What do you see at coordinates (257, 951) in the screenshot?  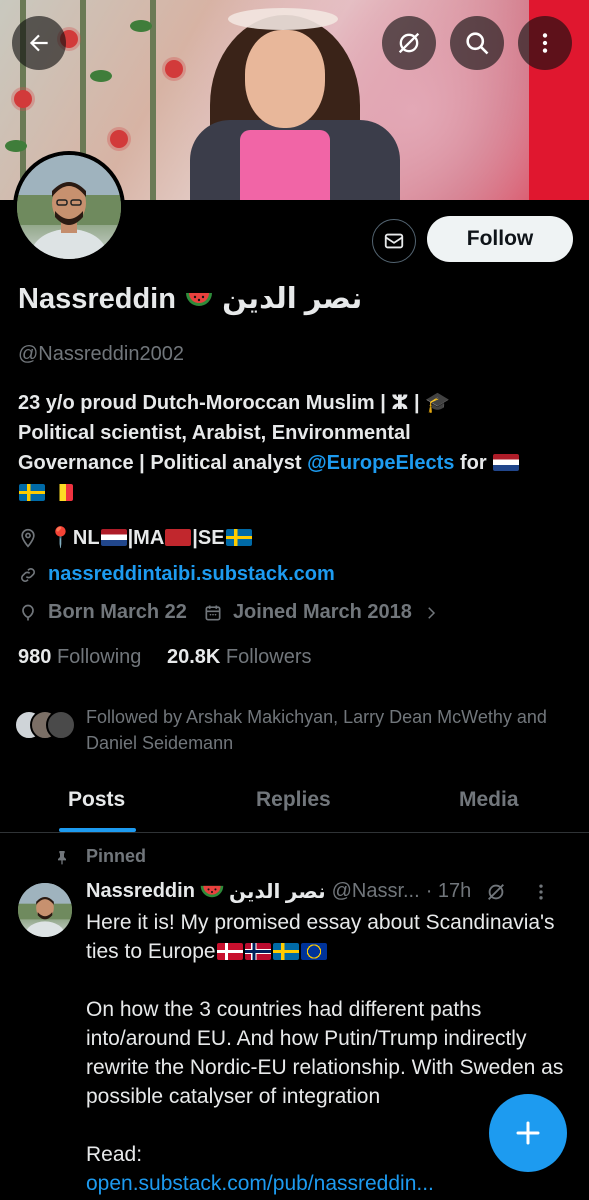 I see `flag-norway-icon` at bounding box center [257, 951].